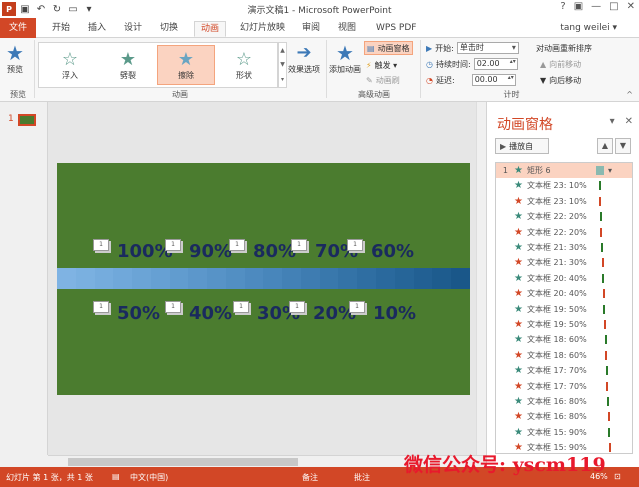 Image resolution: width=639 pixels, height=487 pixels. What do you see at coordinates (311, 29) in the screenshot?
I see `tab-review: 审阅` at bounding box center [311, 29].